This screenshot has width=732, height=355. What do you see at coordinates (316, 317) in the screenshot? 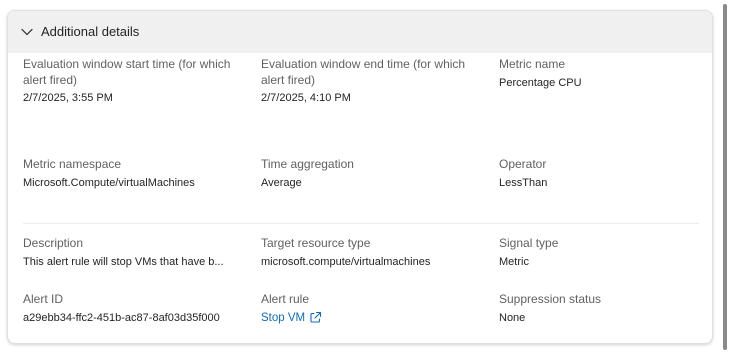
I see `open-external-icon` at bounding box center [316, 317].